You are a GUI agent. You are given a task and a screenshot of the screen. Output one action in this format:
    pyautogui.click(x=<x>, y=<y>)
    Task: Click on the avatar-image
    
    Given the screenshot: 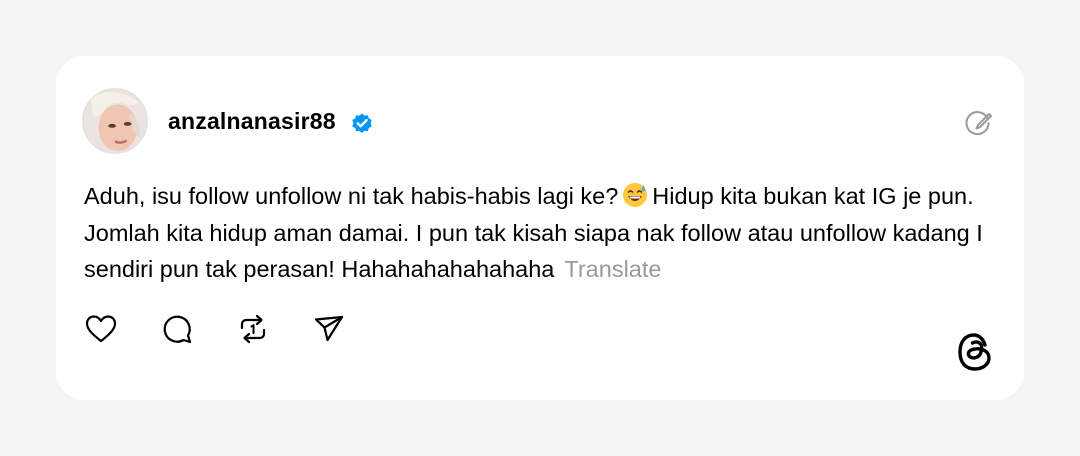 What is the action you would take?
    pyautogui.click(x=115, y=121)
    